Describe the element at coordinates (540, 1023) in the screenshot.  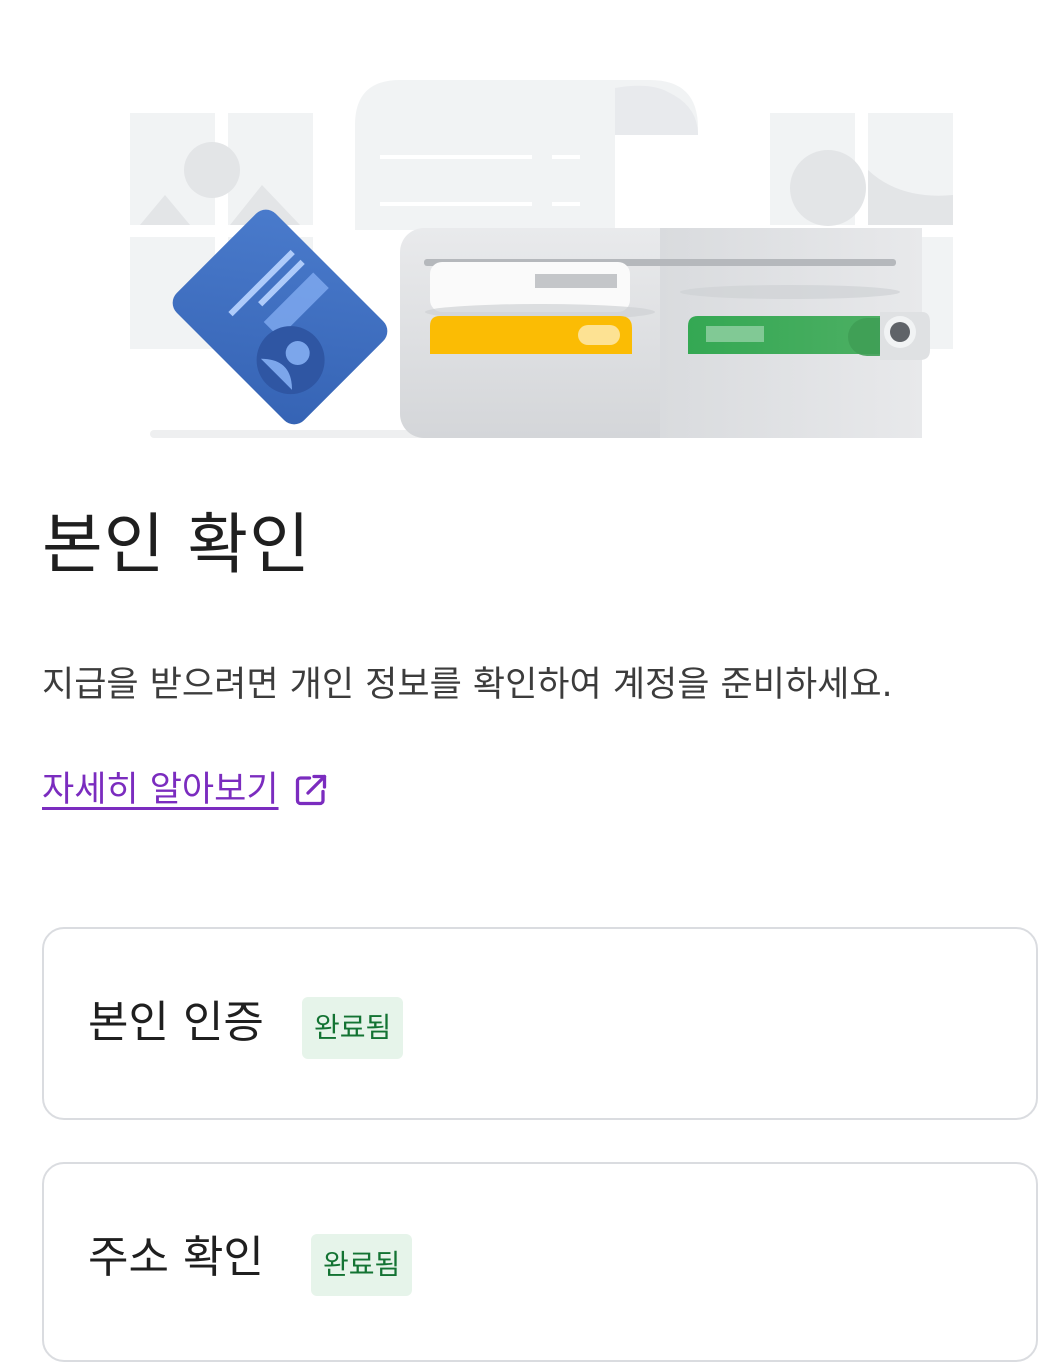
I see `identity-verification-card: 본인 인증 완료됨` at that location.